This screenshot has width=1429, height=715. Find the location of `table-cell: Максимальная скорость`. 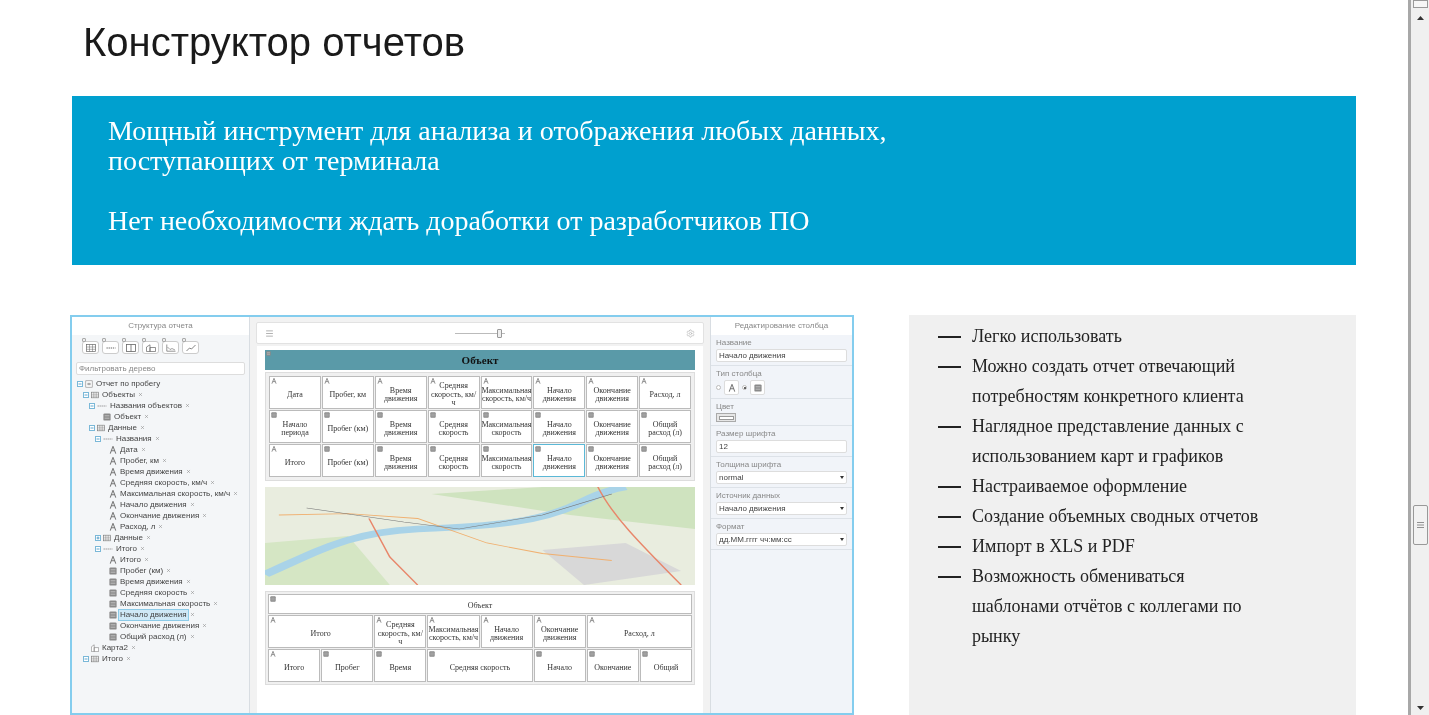

table-cell: Максимальная скорость is located at coordinates (506, 460).